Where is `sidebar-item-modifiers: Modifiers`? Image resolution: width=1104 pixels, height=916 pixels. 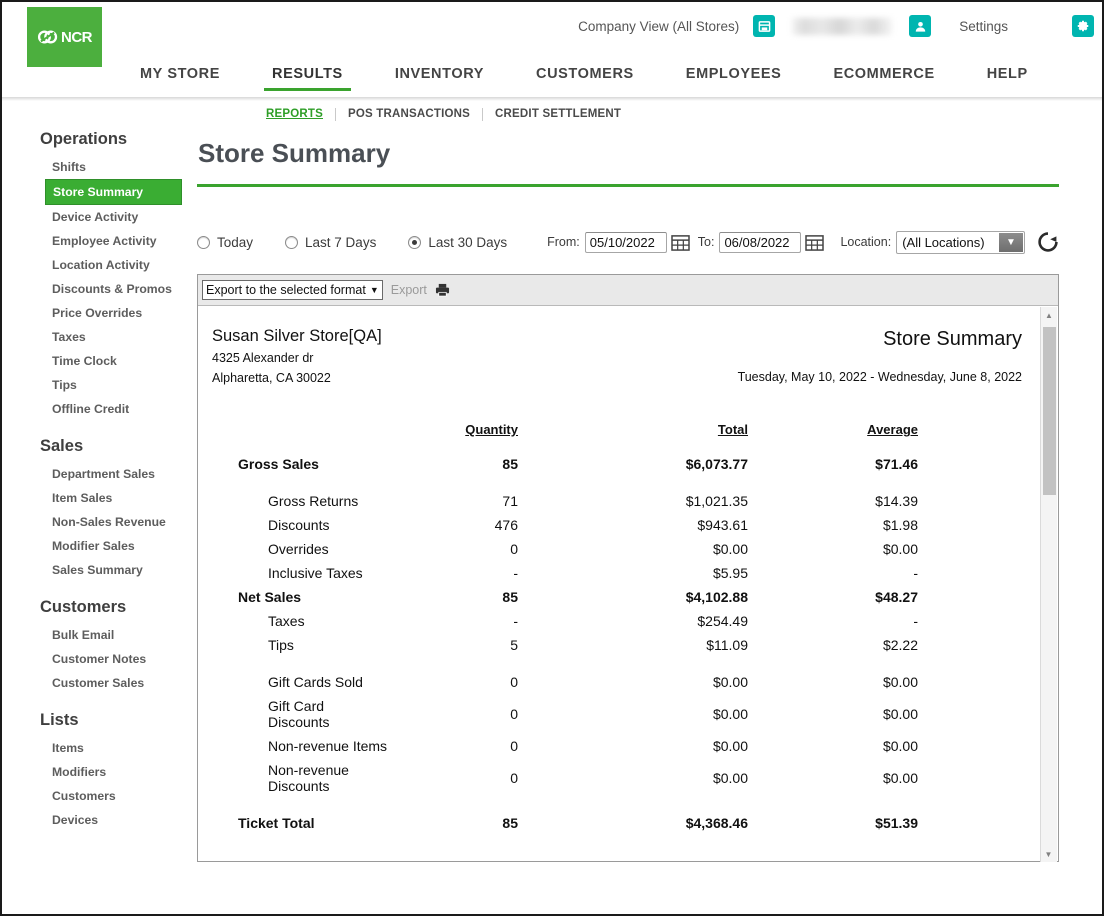
sidebar-item-modifiers: Modifiers is located at coordinates (116, 772).